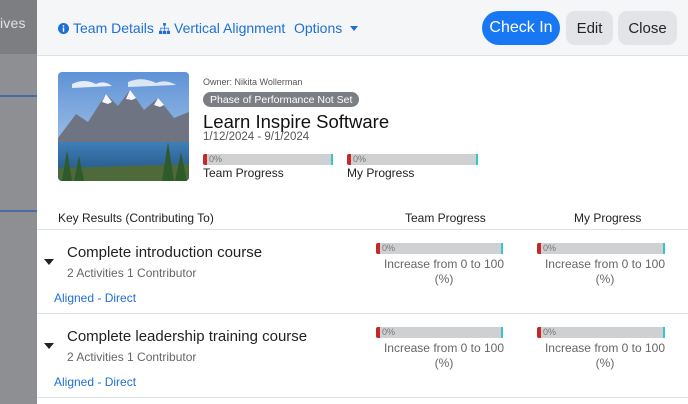 This screenshot has width=688, height=404. Describe the element at coordinates (281, 99) in the screenshot. I see `phase-badge: Phase of Performance Not Set` at that location.